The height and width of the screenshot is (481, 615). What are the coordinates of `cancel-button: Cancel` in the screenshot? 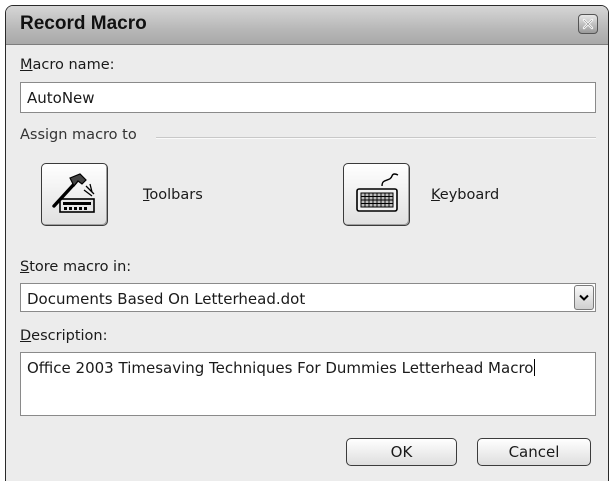 It's located at (534, 452).